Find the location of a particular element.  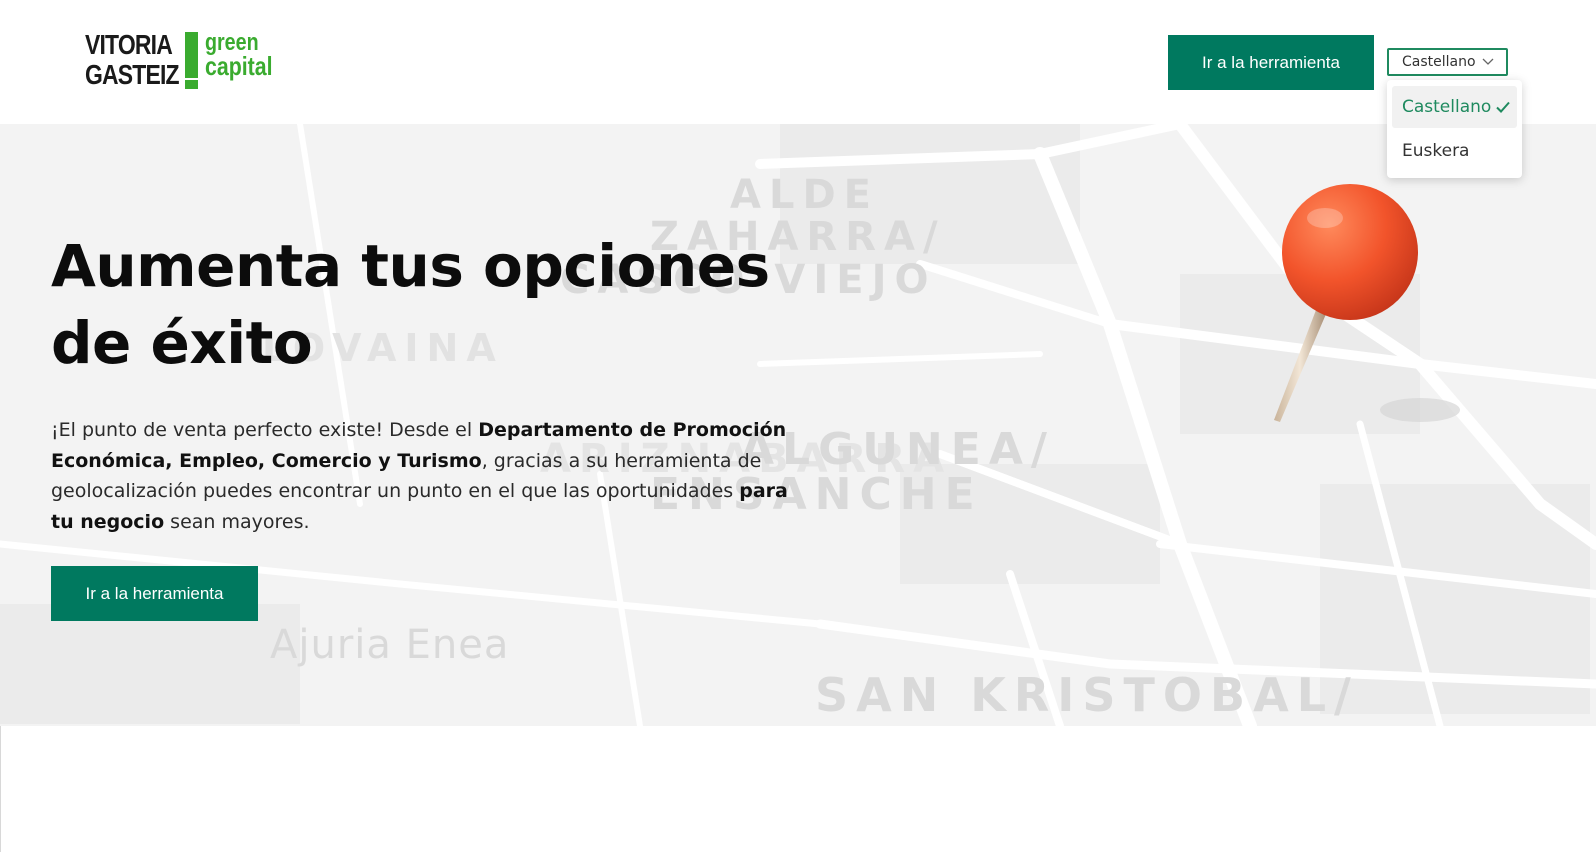

vitoria-gasteiz-green-capital-logo: VITORIA GASTEIZ green capital is located at coordinates (185, 61).